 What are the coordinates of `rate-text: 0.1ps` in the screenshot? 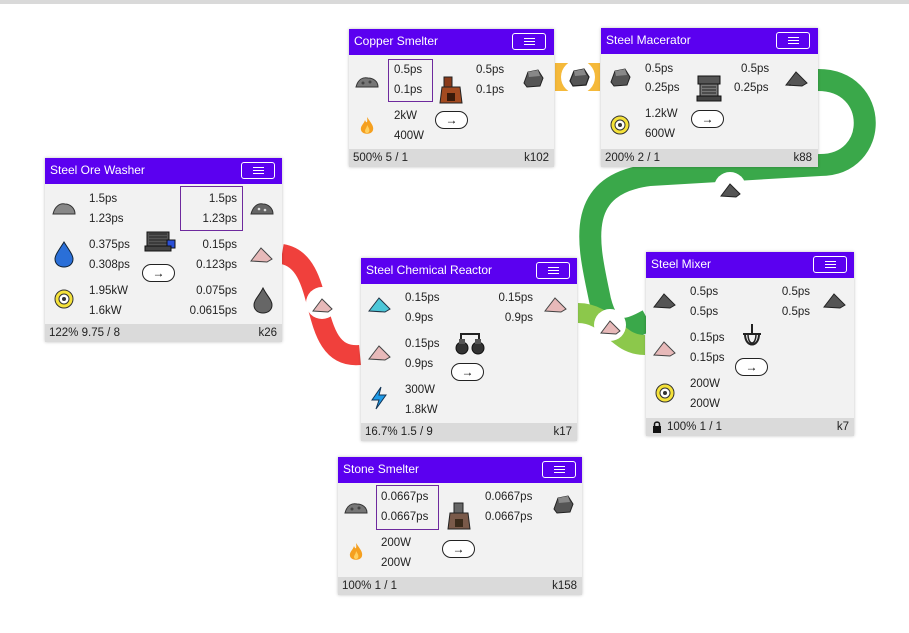 It's located at (490, 90).